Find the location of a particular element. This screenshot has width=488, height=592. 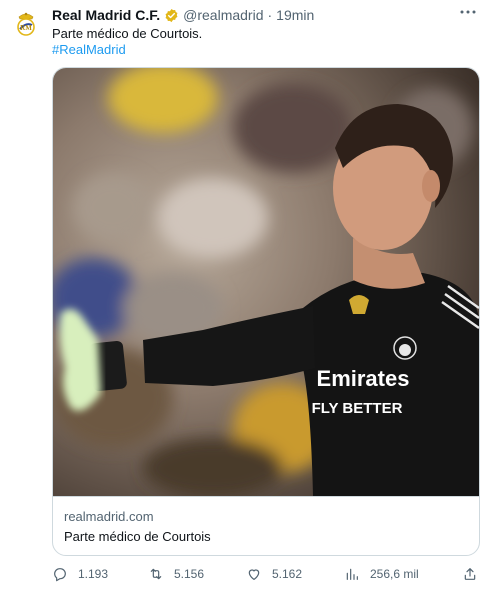

real-madrid-crest-icon: RM is located at coordinates (26, 24).